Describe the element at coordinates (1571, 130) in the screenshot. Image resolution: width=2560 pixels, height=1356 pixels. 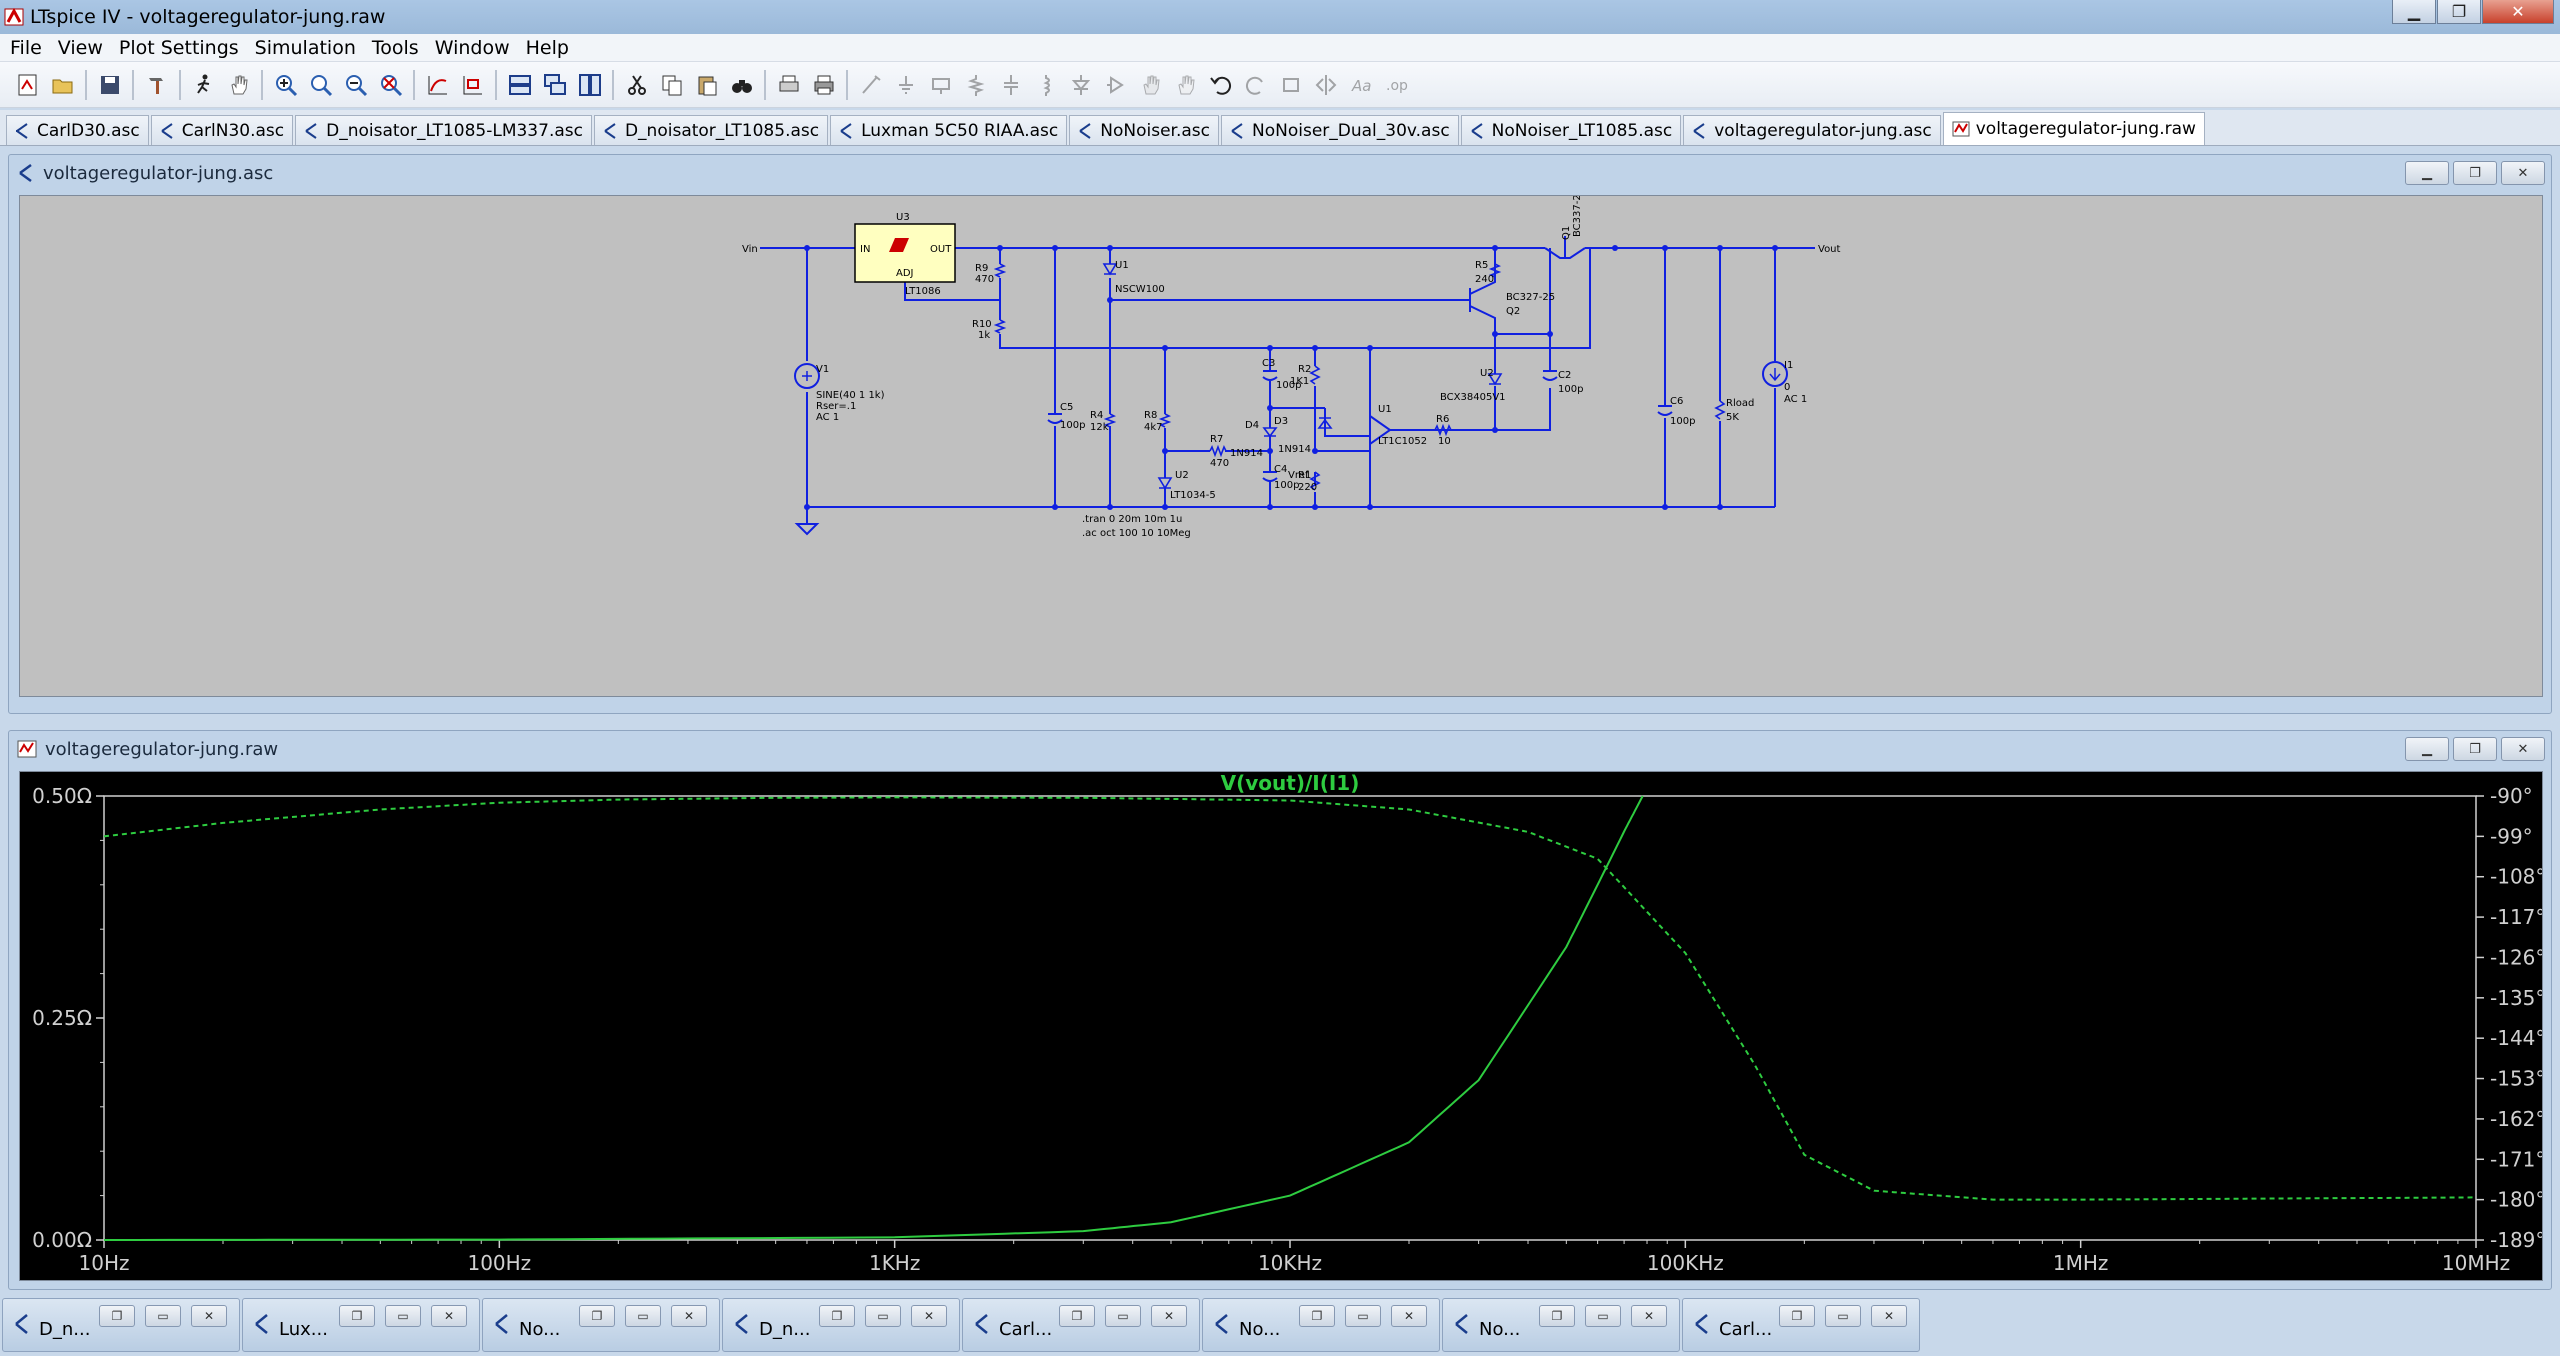
I see `tab-nonoiser-lt1085: NoNoiser_LT1085.asc` at that location.